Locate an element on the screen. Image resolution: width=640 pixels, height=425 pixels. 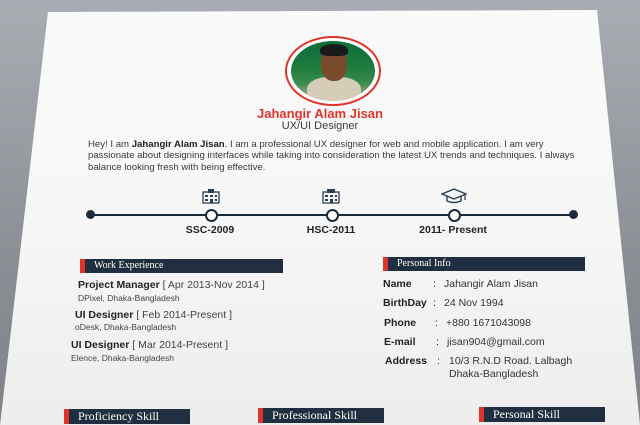
pi-value-phone: +880 1671043098 is located at coordinates (488, 323).